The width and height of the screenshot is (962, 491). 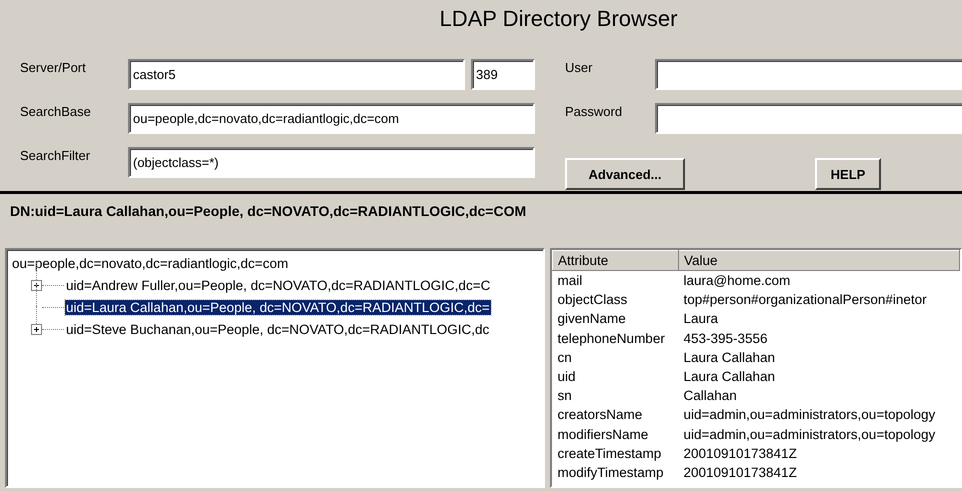 I want to click on tree-item: uid=Laura Callahan,ou=People, dc=NOVATO,dc=RADIANTLOGIC,dc=, so click(x=278, y=307).